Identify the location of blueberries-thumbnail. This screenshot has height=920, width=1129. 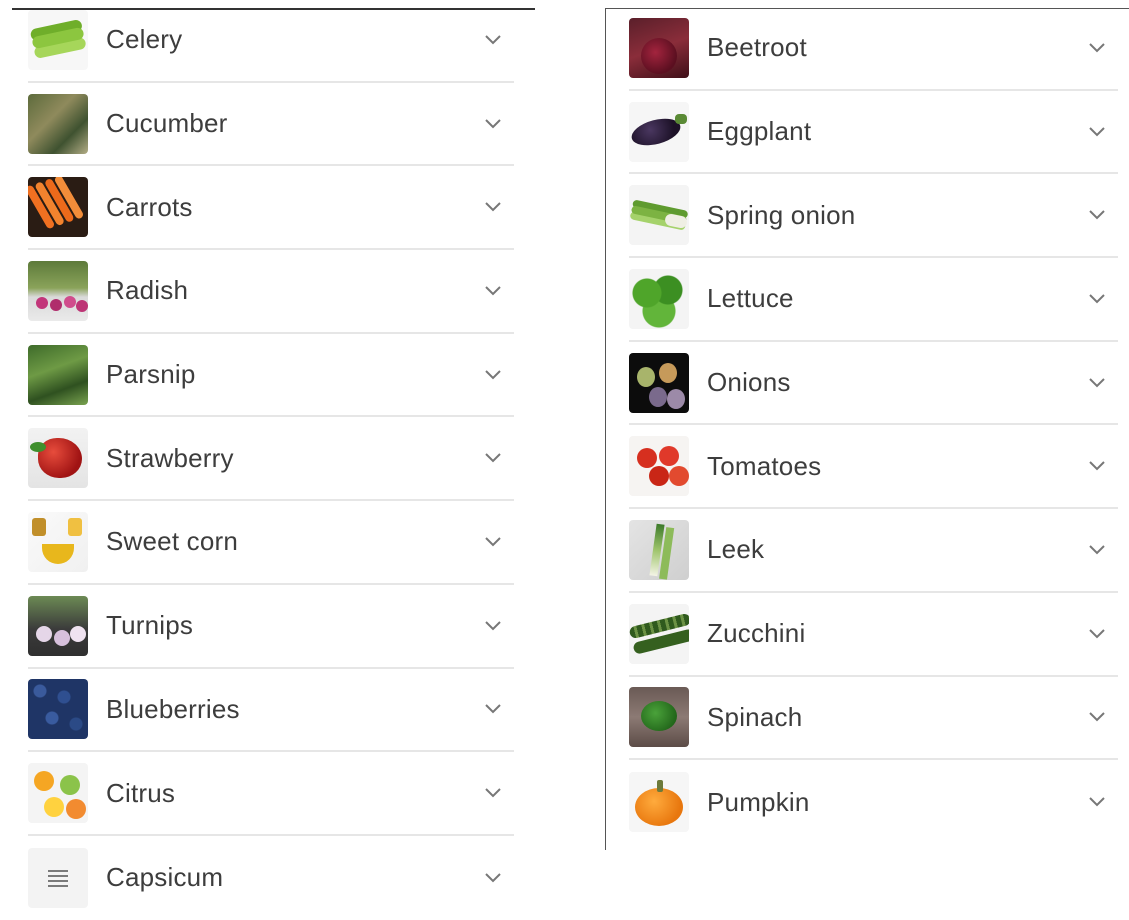
(58, 709).